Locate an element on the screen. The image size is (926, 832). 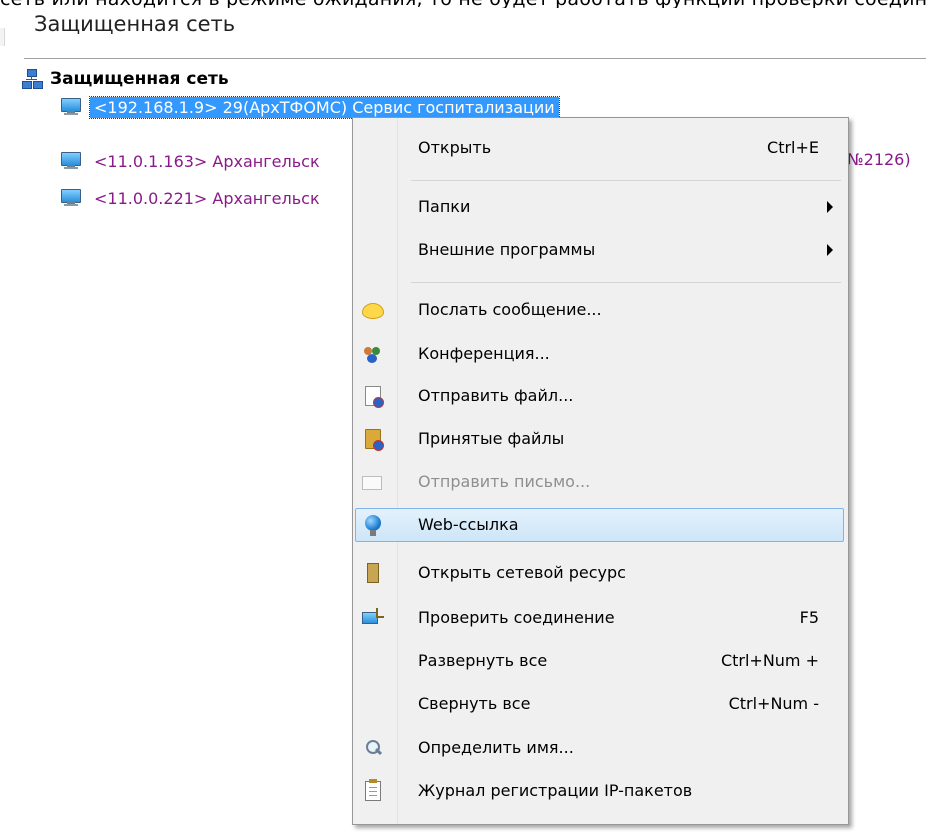
network-icon is located at coordinates (32, 79).